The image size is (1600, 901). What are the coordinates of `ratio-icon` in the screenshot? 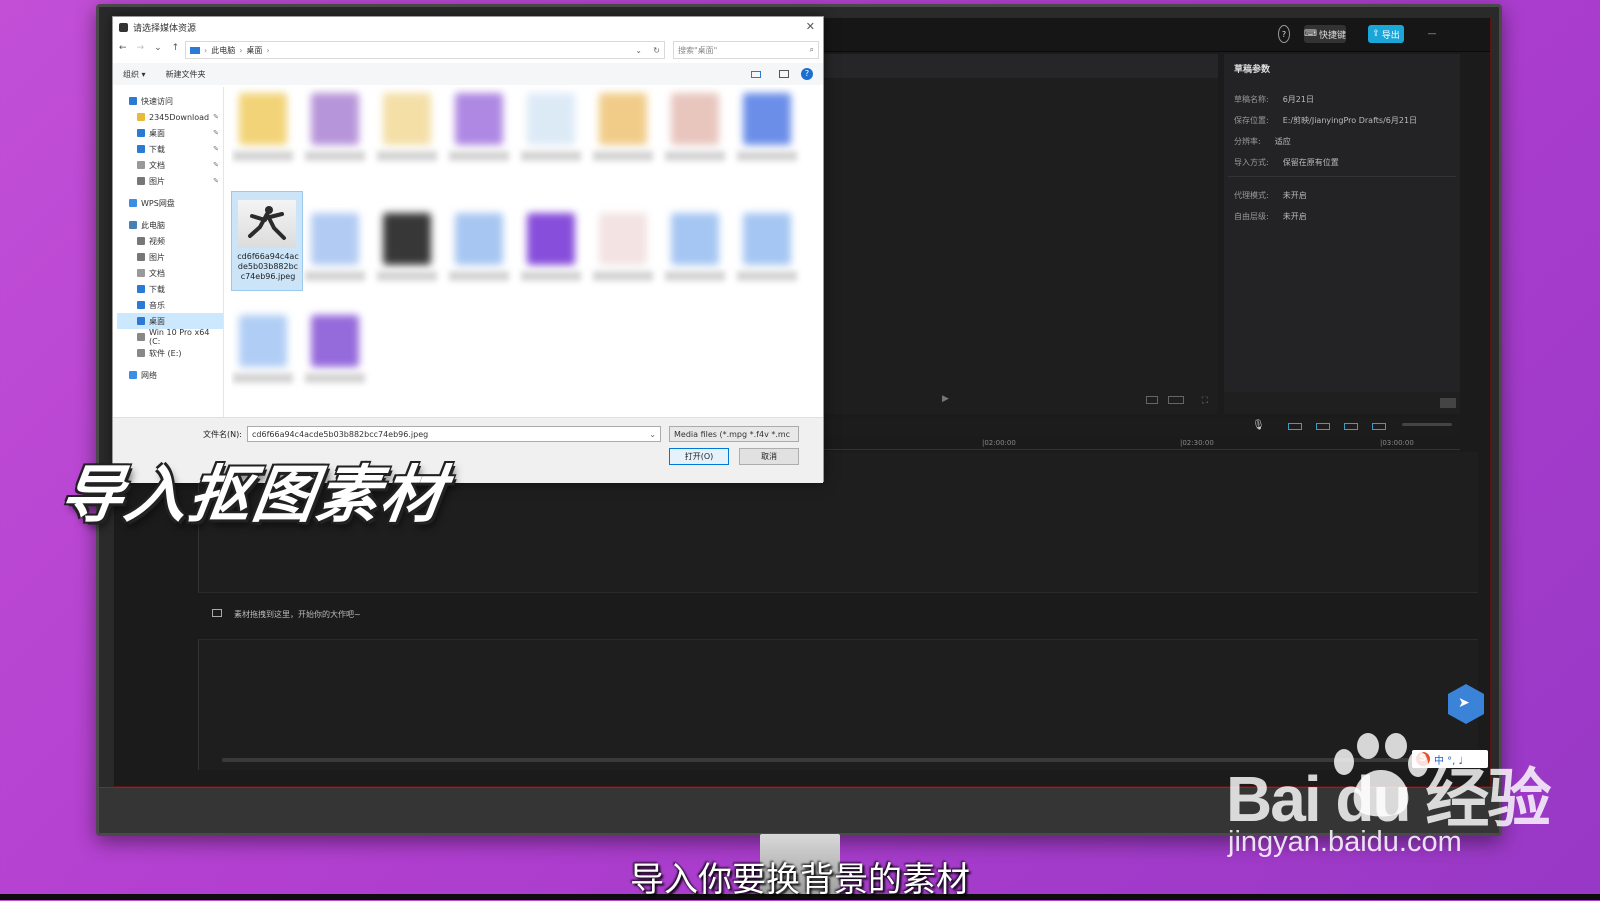 It's located at (1152, 400).